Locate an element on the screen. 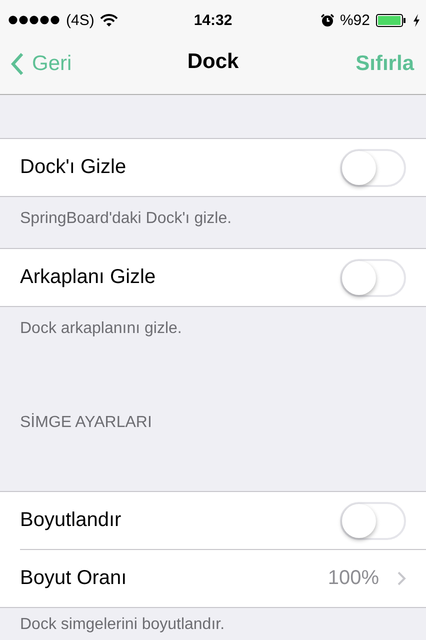 The height and width of the screenshot is (640, 426). section-header: SİMGE AYARLARI is located at coordinates (86, 422).